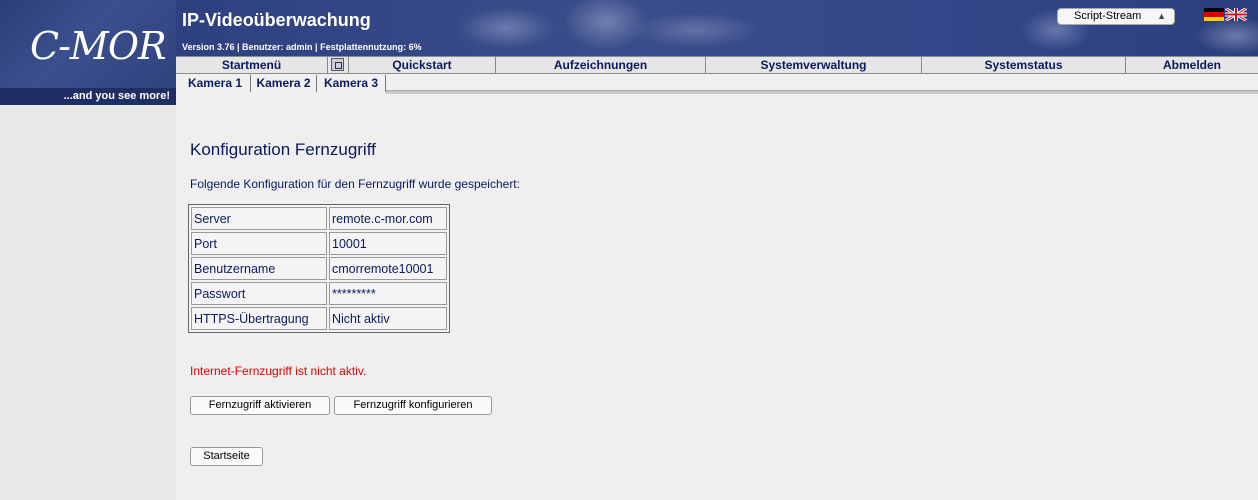 The image size is (1258, 500). What do you see at coordinates (278, 371) in the screenshot?
I see `remote-access-warning: Internet-Fernzugriff ist nicht aktiv.` at bounding box center [278, 371].